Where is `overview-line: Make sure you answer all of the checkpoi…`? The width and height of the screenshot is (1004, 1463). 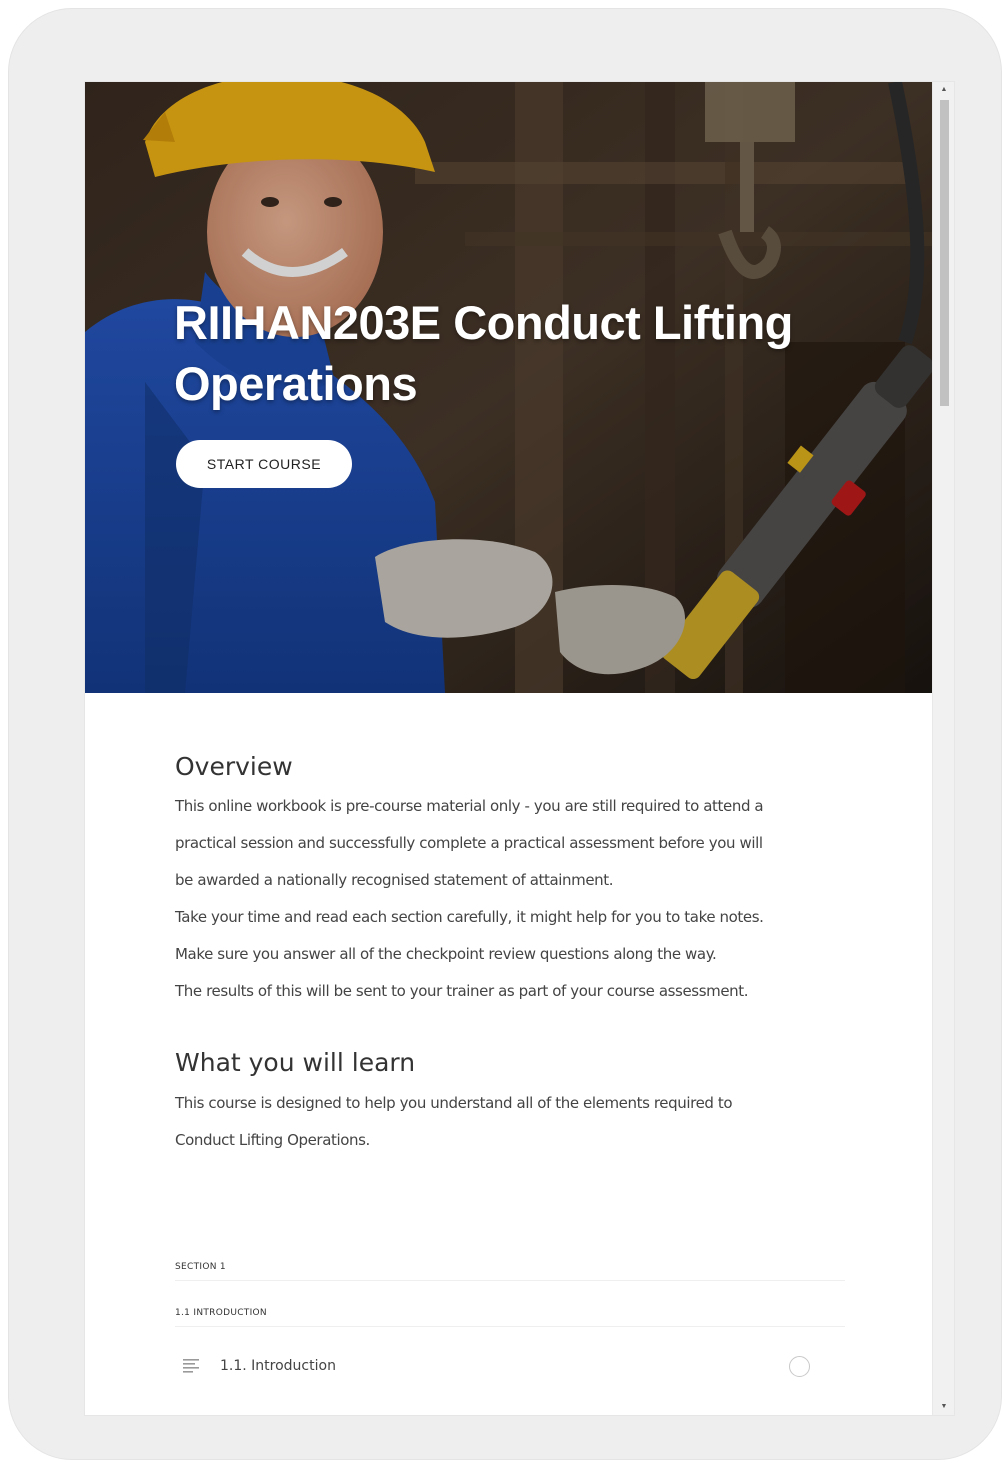 overview-line: Make sure you answer all of the checkpoi… is located at coordinates (446, 954).